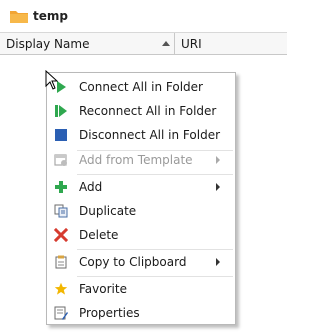 The width and height of the screenshot is (320, 333). Describe the element at coordinates (141, 187) in the screenshot. I see `menu-item-add: Add` at that location.